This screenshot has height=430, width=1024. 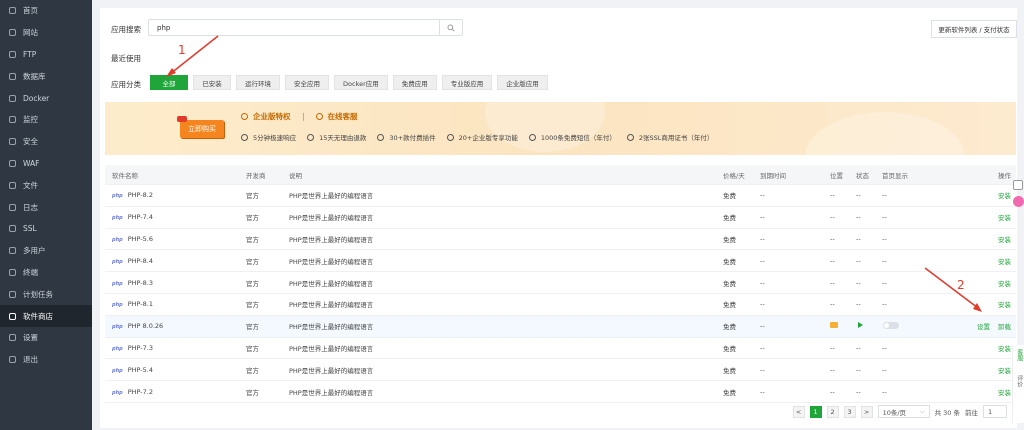 What do you see at coordinates (307, 82) in the screenshot?
I see `category-tab: 安全应用` at bounding box center [307, 82].